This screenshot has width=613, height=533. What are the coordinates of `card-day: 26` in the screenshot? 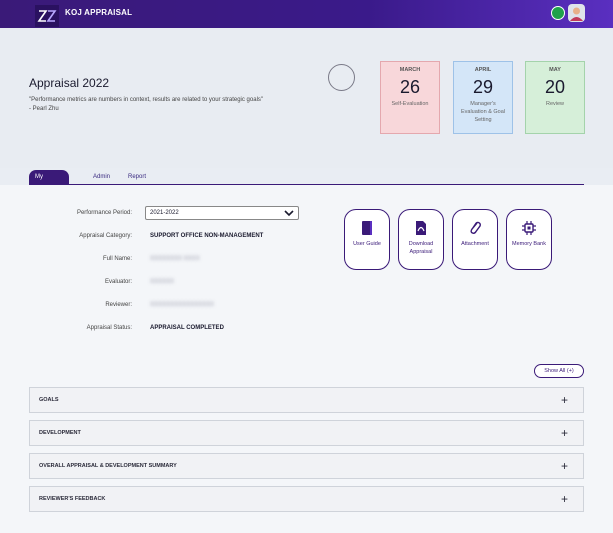 It's located at (410, 87).